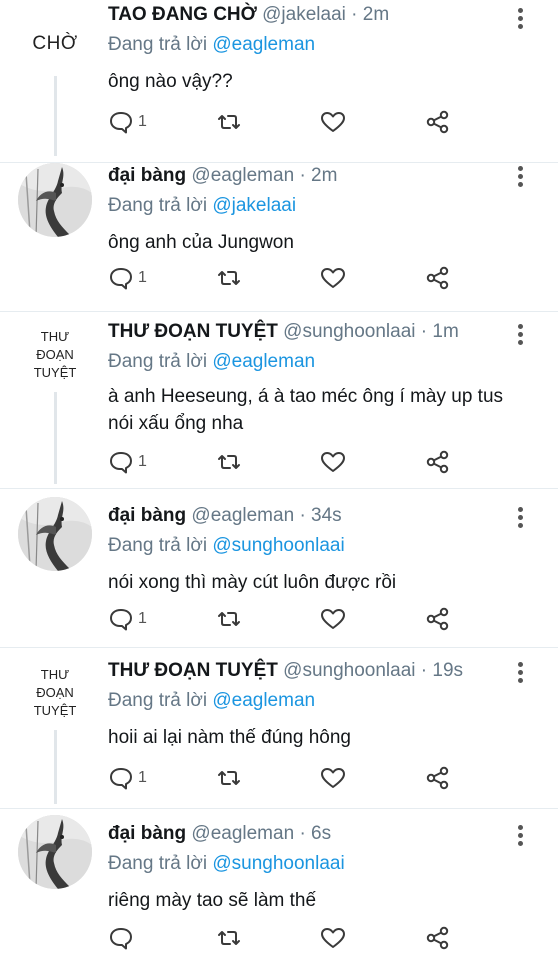 This screenshot has height=960, width=558. What do you see at coordinates (313, 206) in the screenshot?
I see `reply-context: Đang trả lời @jakelaai` at bounding box center [313, 206].